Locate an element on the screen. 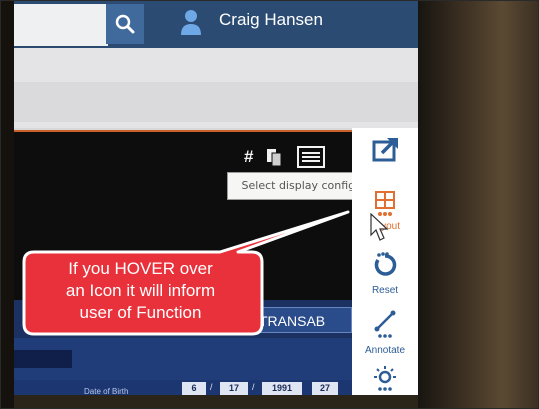 The image size is (539, 409). mouse-cursor-icon is located at coordinates (379, 227).